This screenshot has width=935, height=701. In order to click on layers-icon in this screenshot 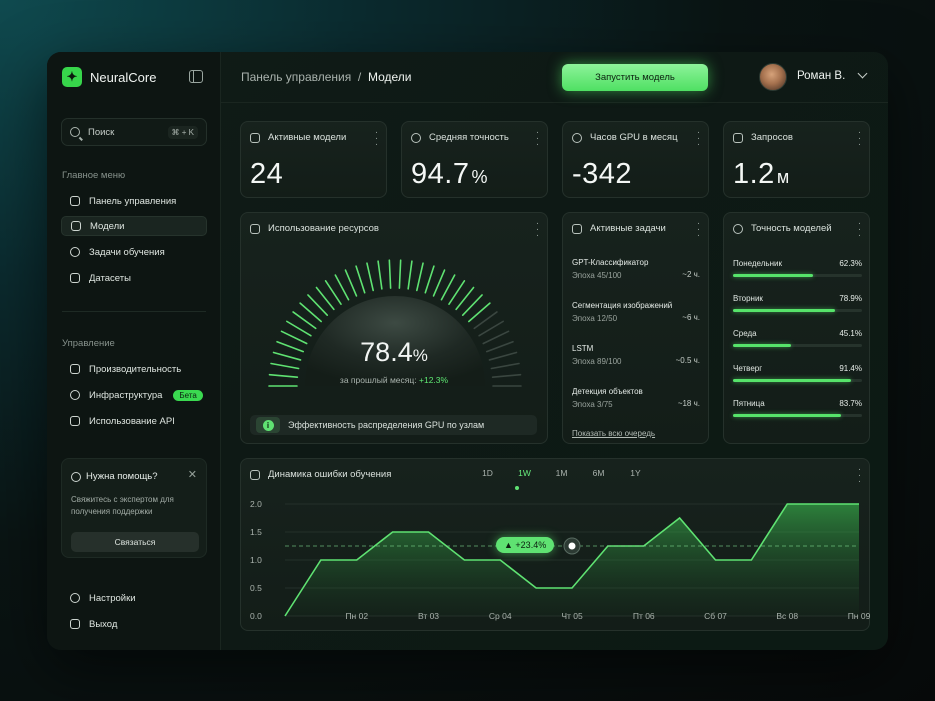, I will do `click(738, 138)`.